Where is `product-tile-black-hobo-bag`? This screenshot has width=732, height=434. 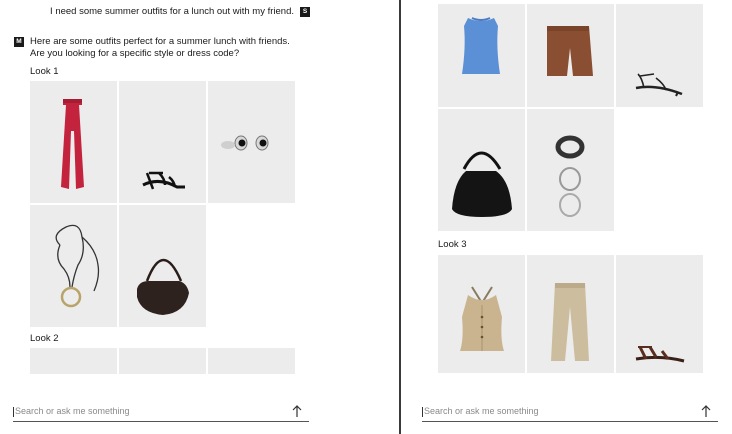 product-tile-black-hobo-bag is located at coordinates (481, 170).